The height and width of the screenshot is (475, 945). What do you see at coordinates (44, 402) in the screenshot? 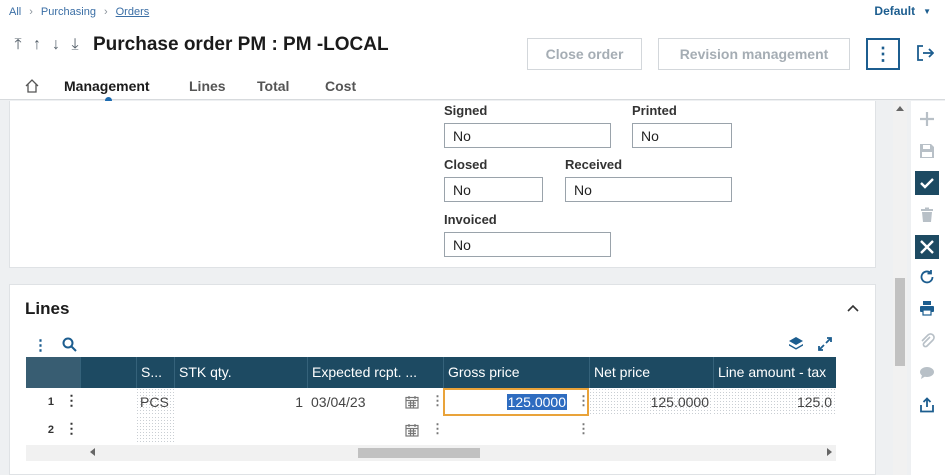
I see `row-number: 1` at bounding box center [44, 402].